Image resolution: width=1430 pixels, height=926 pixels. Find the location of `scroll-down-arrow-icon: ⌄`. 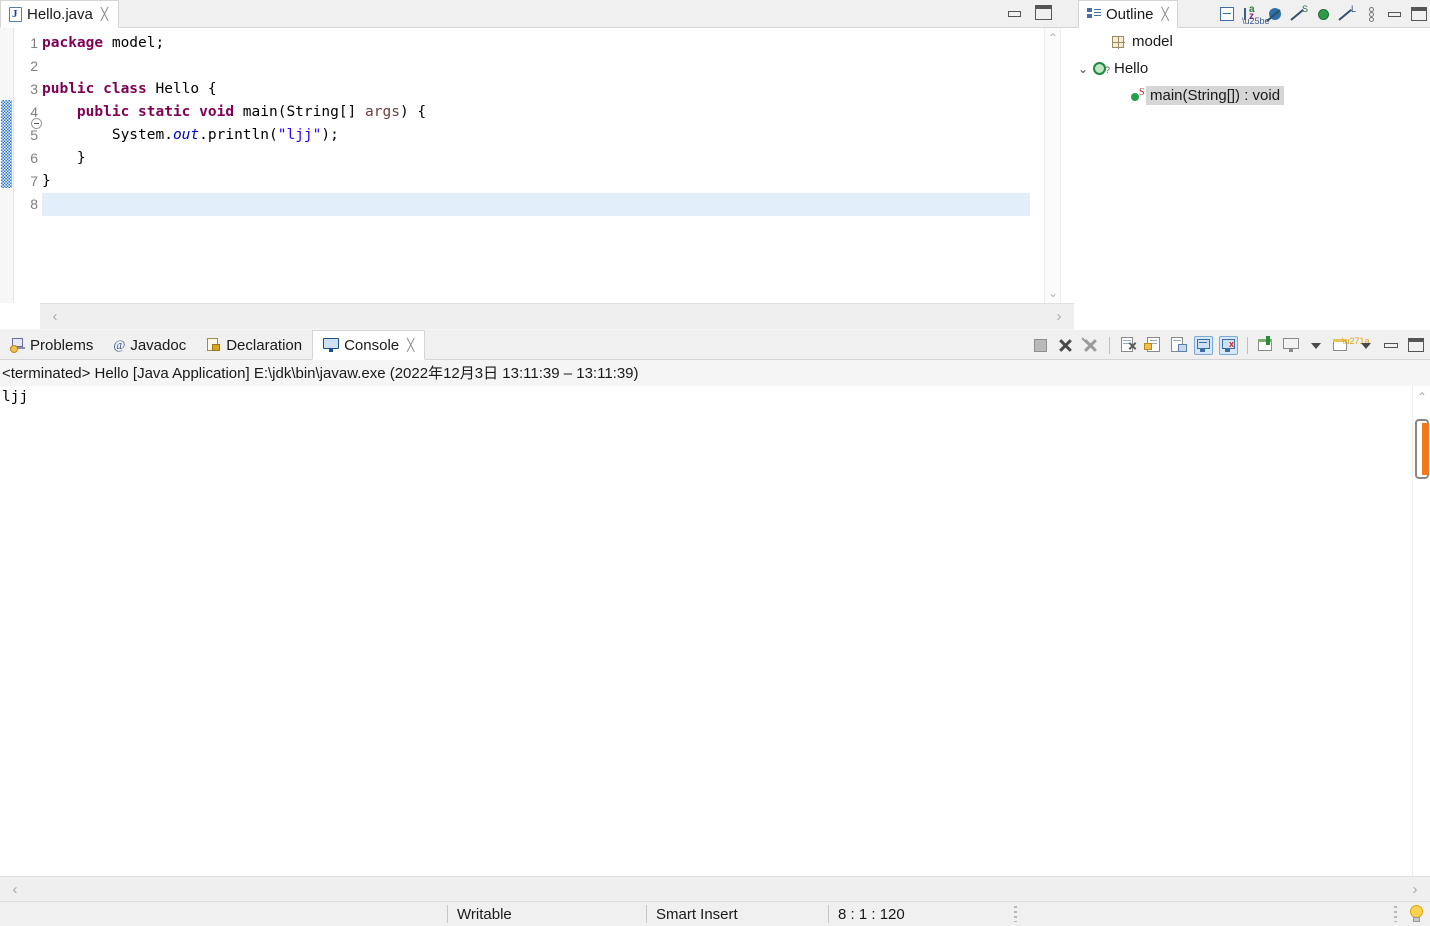

scroll-down-arrow-icon: ⌄ is located at coordinates (1053, 293).